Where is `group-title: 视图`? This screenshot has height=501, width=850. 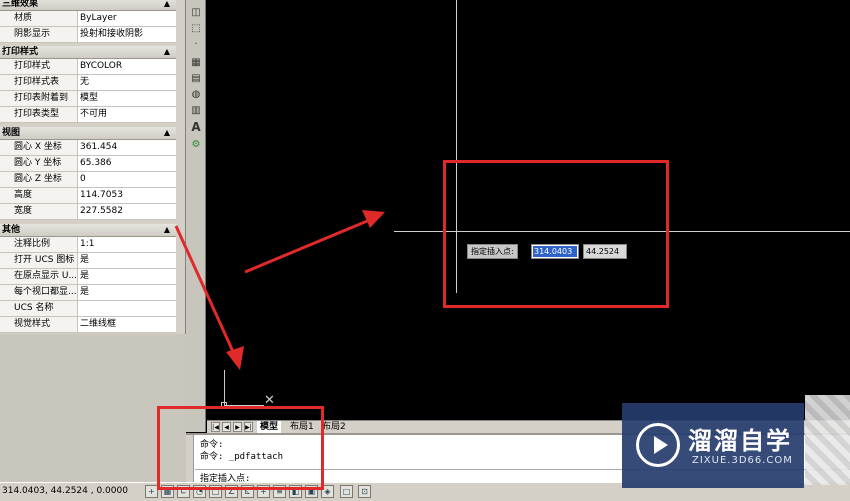 group-title: 视图 is located at coordinates (11, 133).